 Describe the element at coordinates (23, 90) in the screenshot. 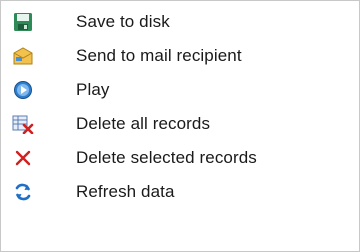

I see `play-icon` at that location.